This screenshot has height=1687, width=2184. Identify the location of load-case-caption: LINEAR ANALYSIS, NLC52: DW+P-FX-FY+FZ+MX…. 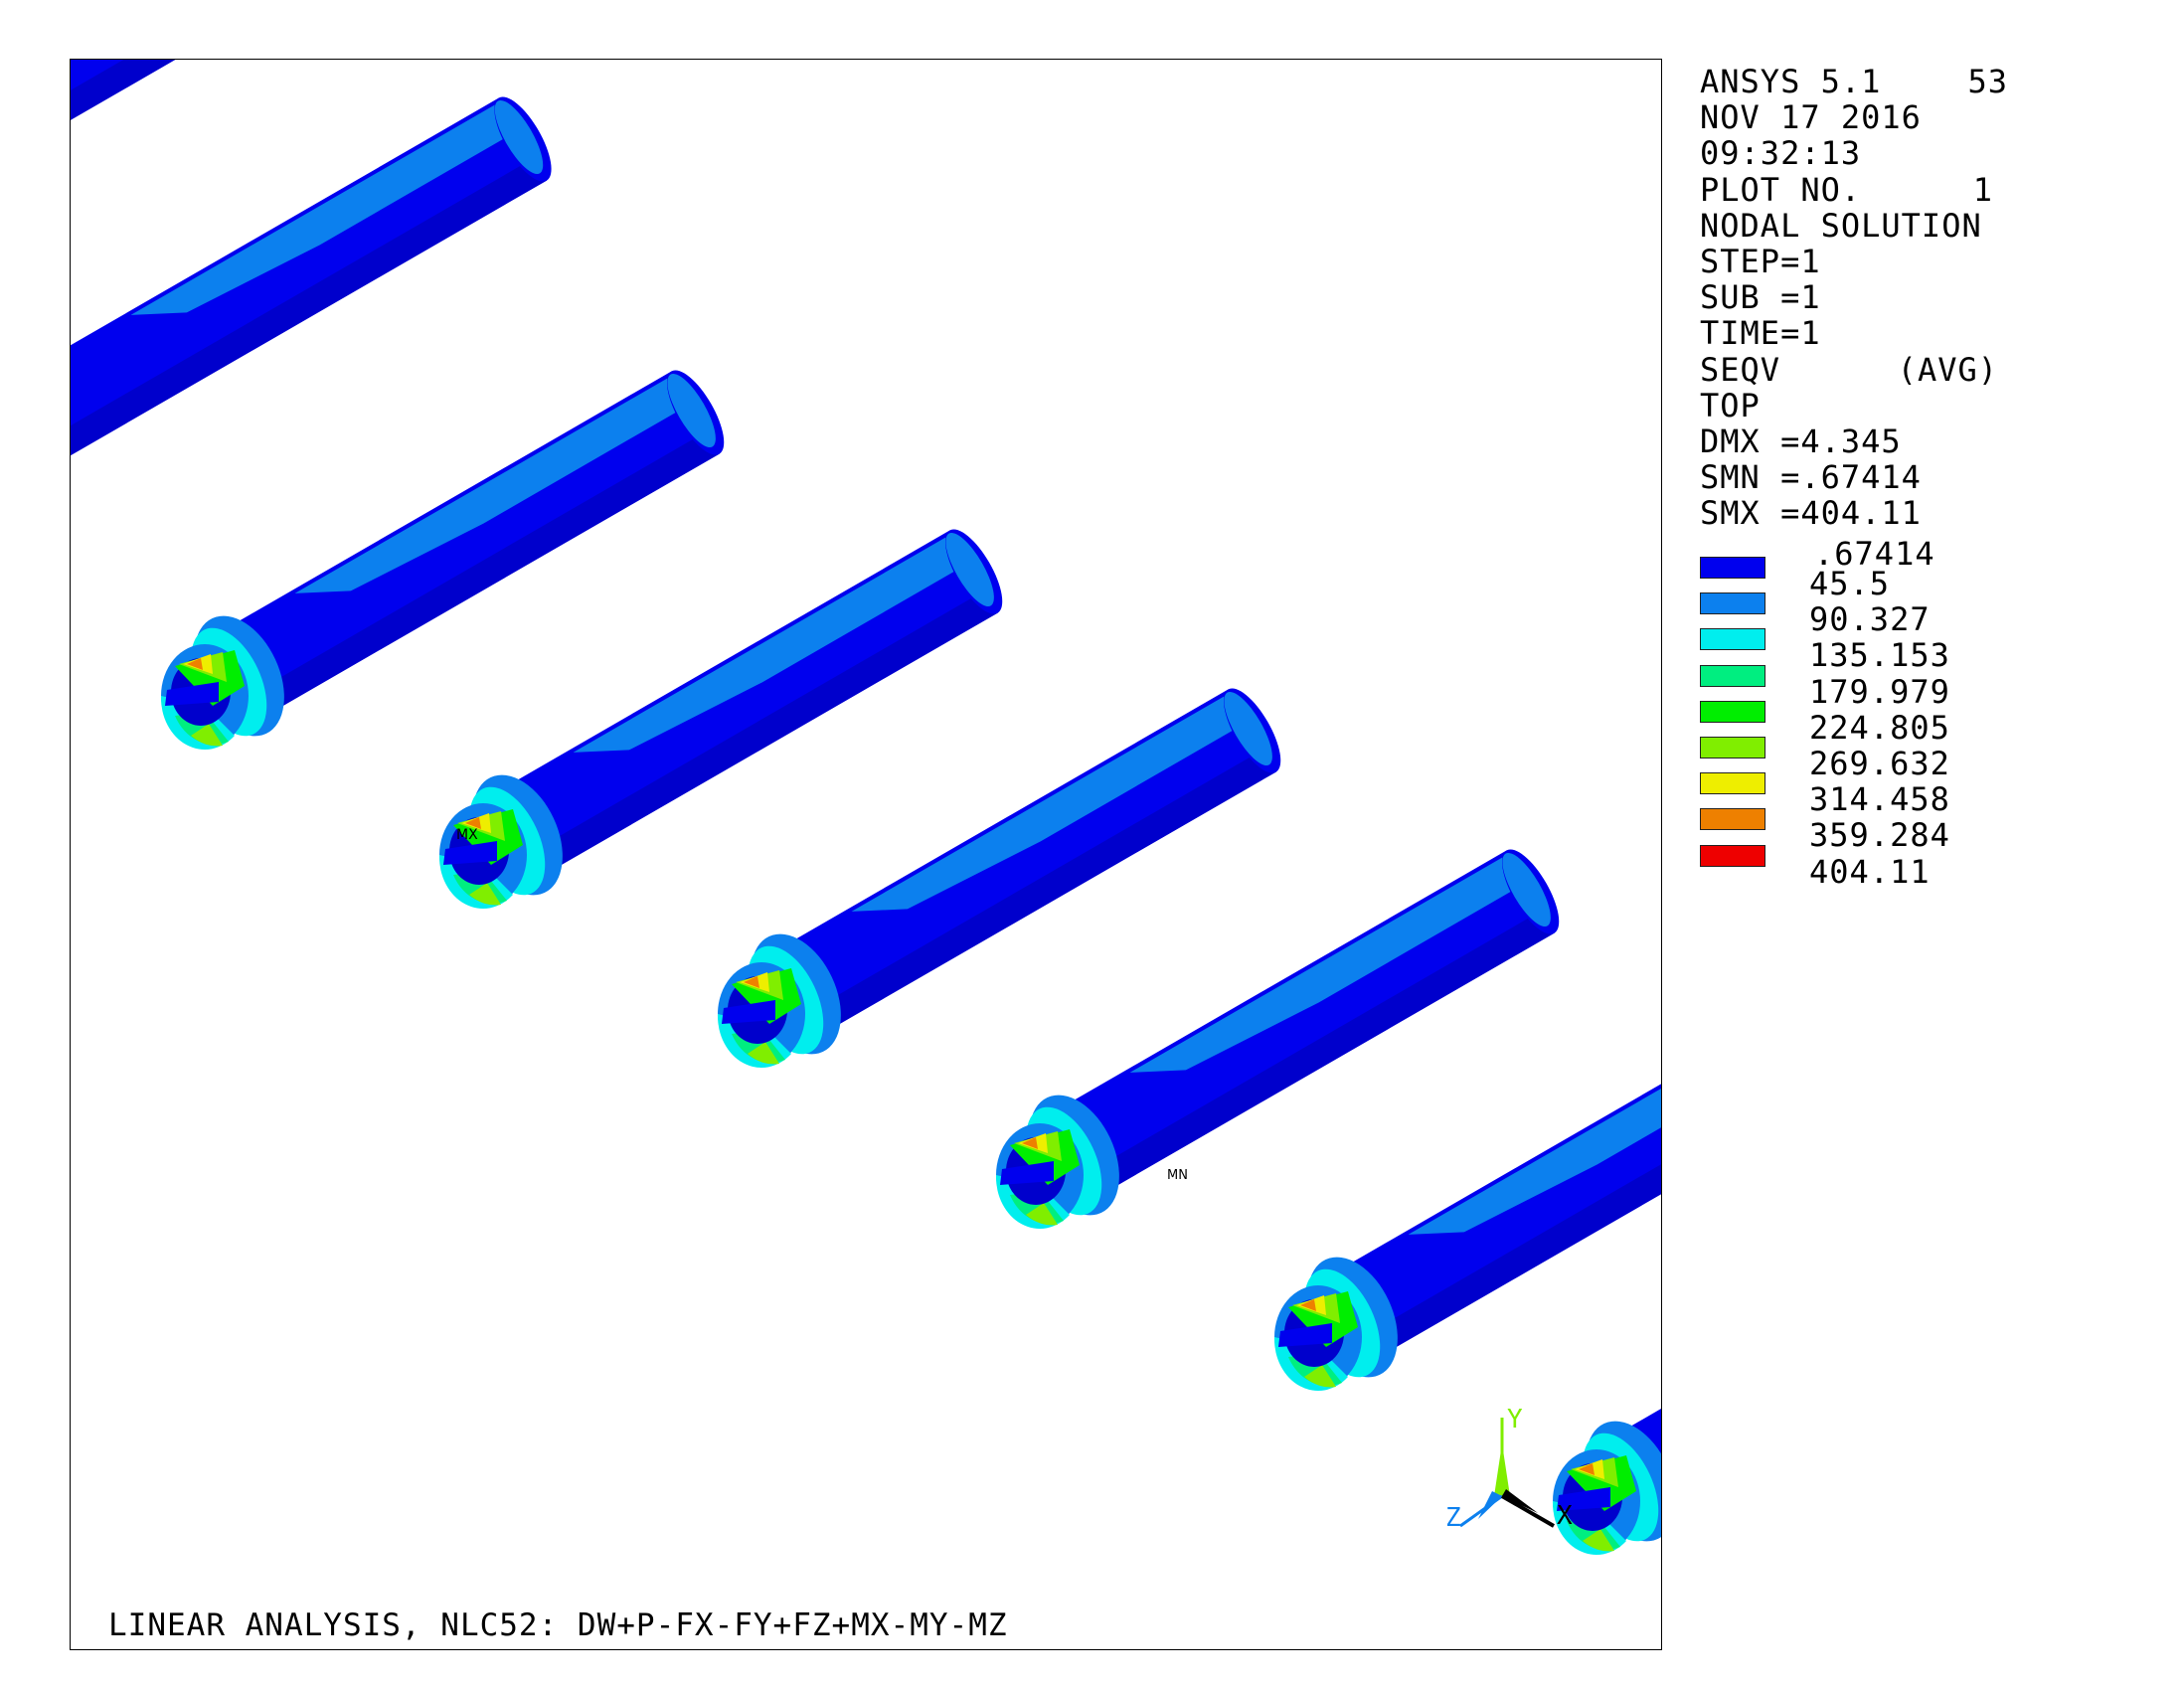
(558, 1625).